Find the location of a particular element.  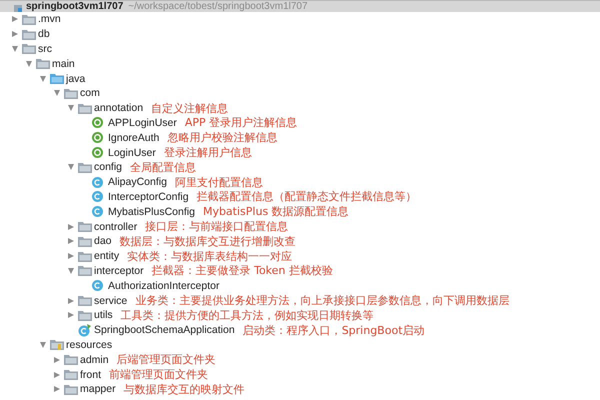

module-icon is located at coordinates (18, 8).